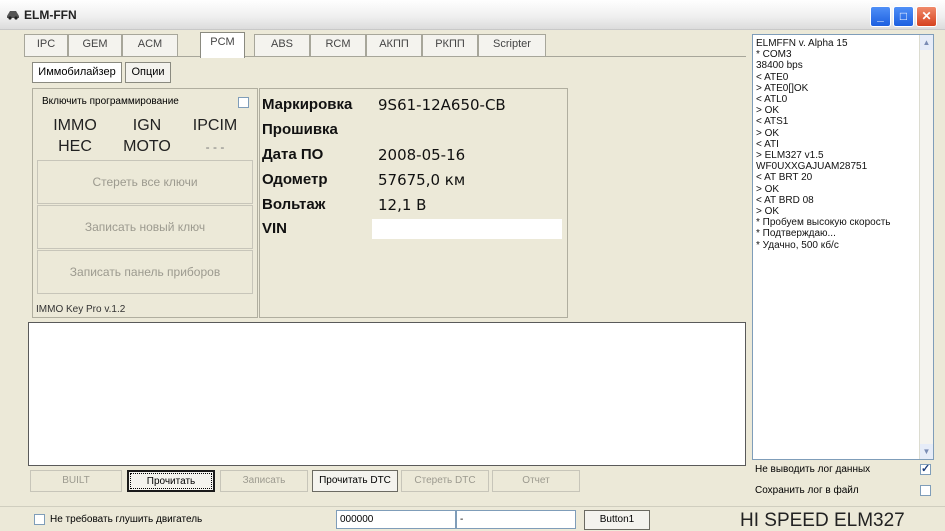 The height and width of the screenshot is (531, 945). What do you see at coordinates (396, 519) in the screenshot?
I see `value-input: 000000` at bounding box center [396, 519].